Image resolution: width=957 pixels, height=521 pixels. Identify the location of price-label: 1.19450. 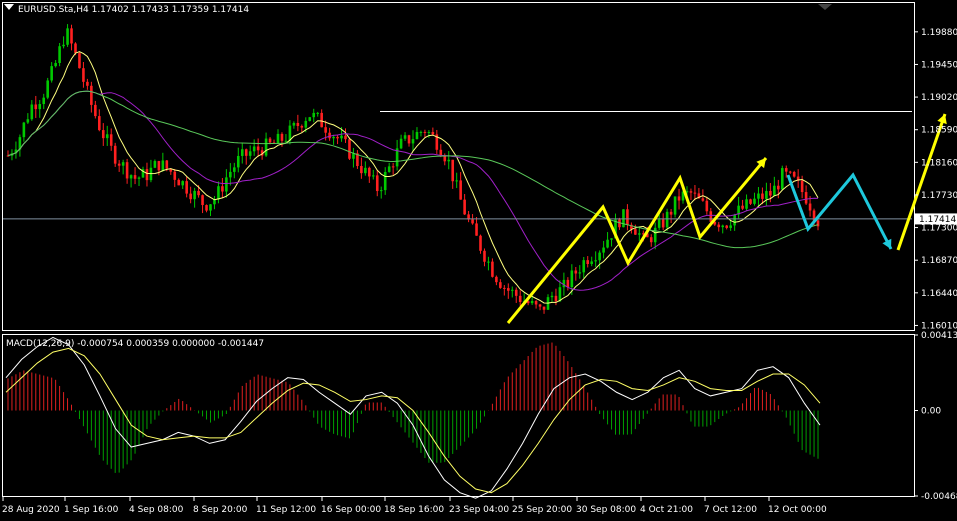
(939, 65).